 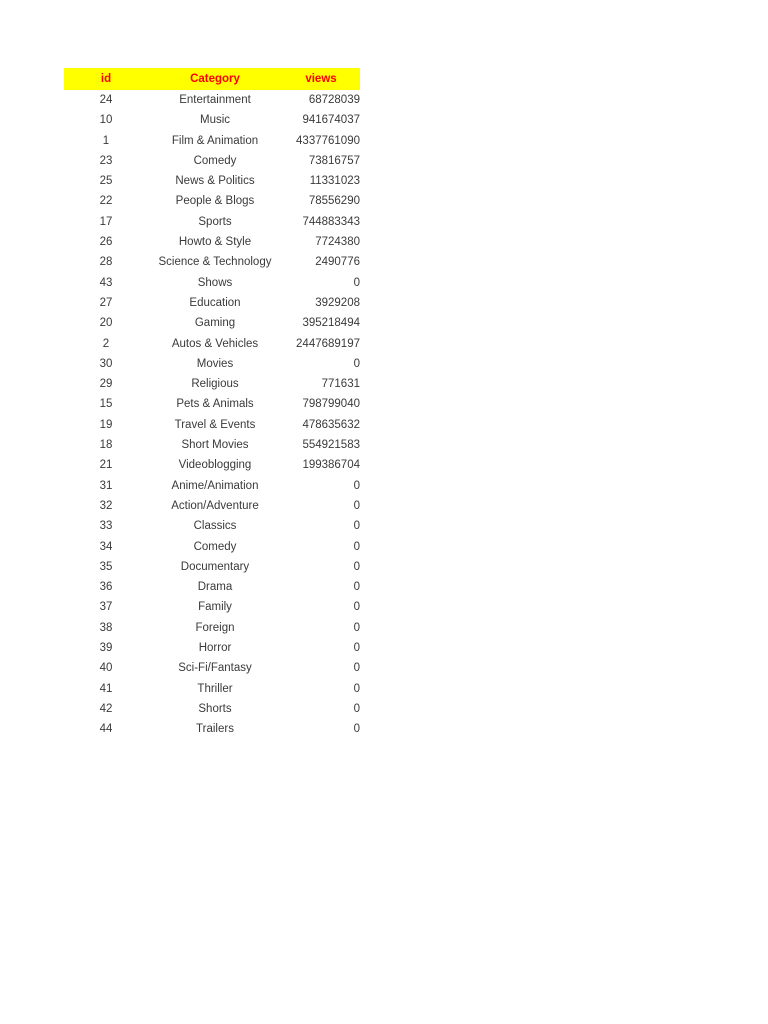 I want to click on cell-id: 24, so click(x=106, y=100).